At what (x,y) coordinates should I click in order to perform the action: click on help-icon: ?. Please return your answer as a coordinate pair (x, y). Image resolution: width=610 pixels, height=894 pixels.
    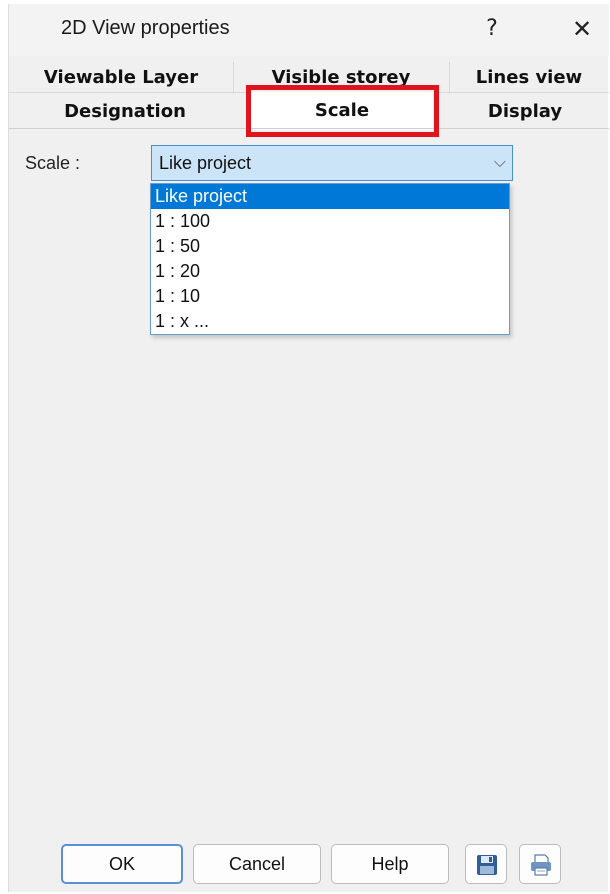
    Looking at the image, I should click on (492, 29).